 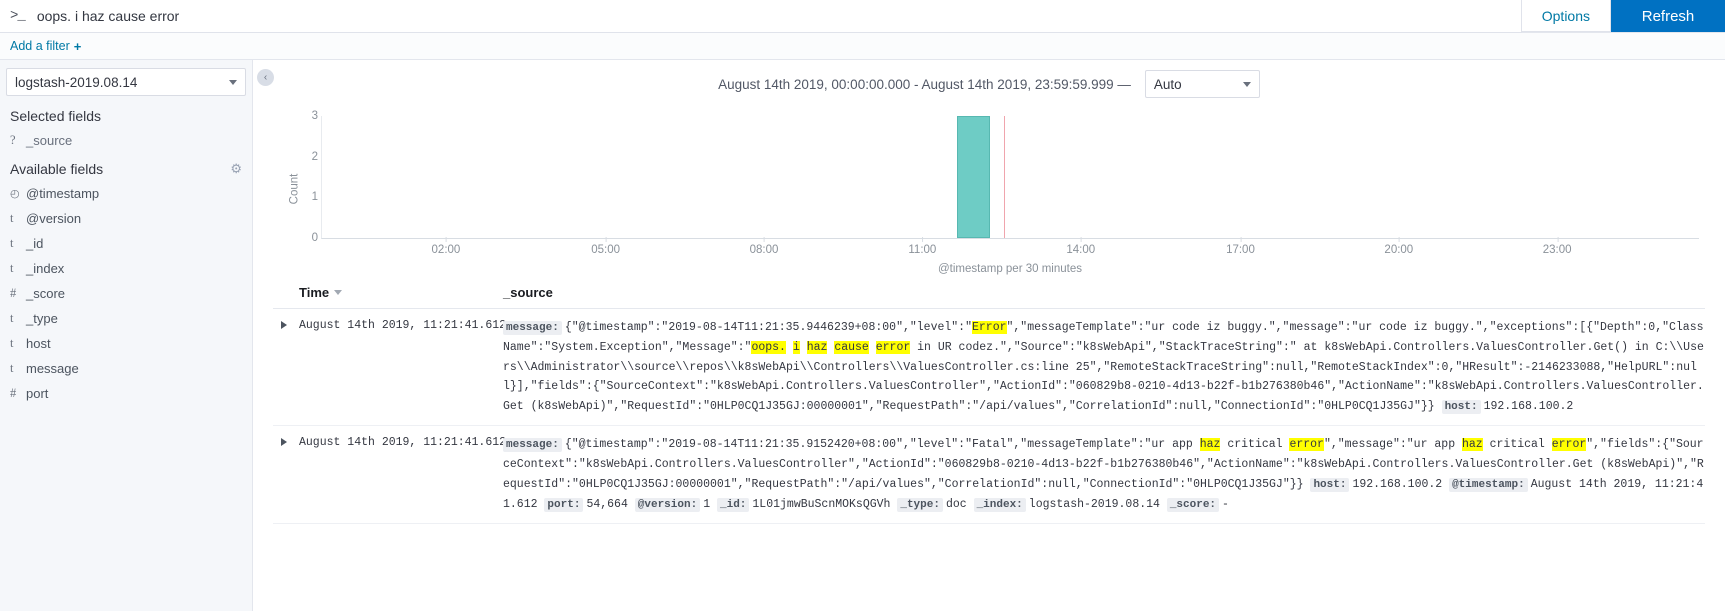 What do you see at coordinates (40, 46) in the screenshot?
I see `add-filter-label: Add a filter` at bounding box center [40, 46].